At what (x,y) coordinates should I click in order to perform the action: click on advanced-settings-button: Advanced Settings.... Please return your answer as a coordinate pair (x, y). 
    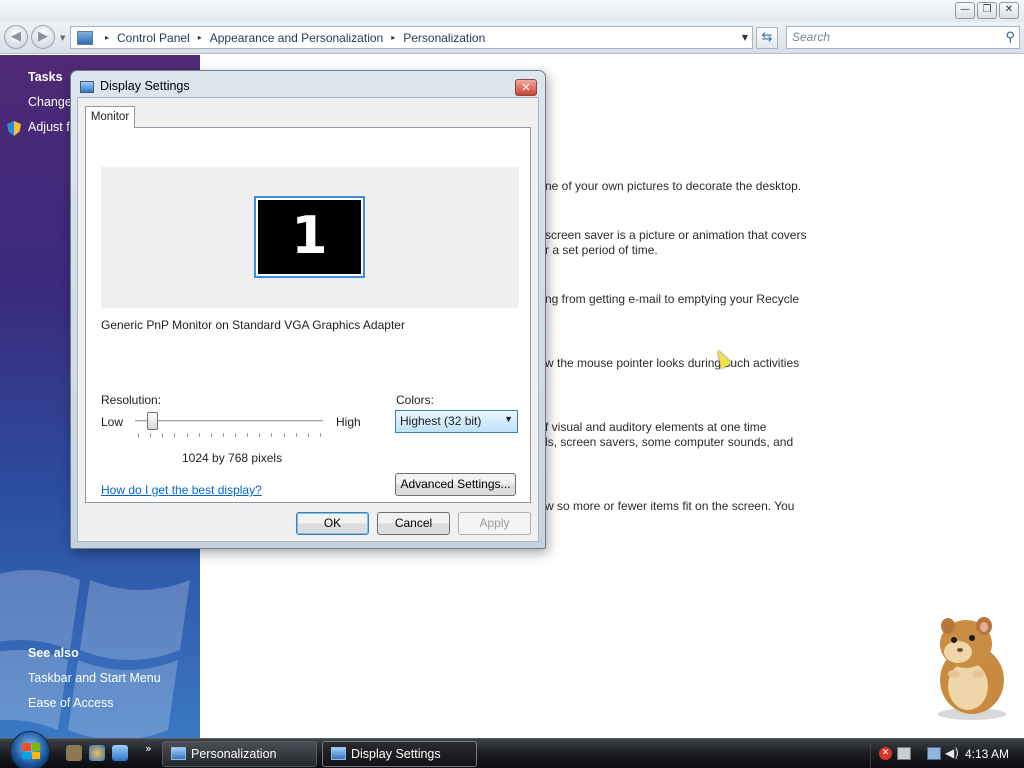
    Looking at the image, I should click on (455, 484).